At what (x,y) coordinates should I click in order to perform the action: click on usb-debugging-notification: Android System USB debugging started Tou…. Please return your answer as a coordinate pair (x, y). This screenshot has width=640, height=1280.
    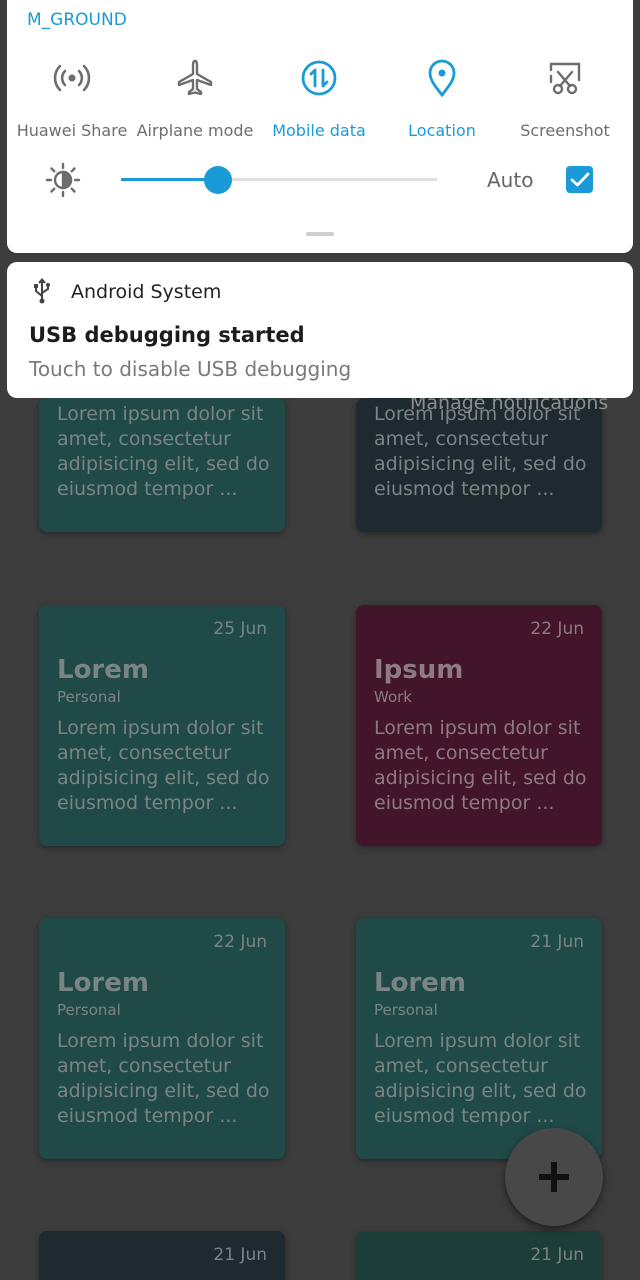
    Looking at the image, I should click on (320, 330).